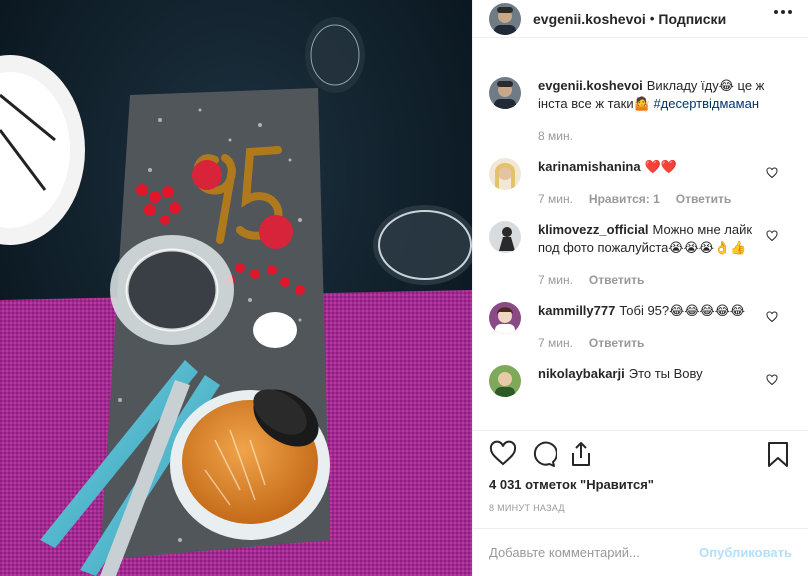  Describe the element at coordinates (543, 454) in the screenshot. I see `speech-bubble-icon` at that location.